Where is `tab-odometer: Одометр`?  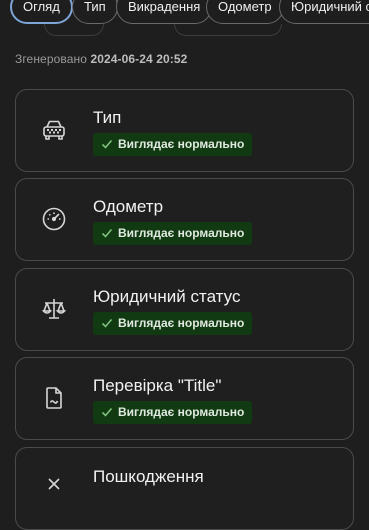
tab-odometer: Одометр is located at coordinates (245, 12).